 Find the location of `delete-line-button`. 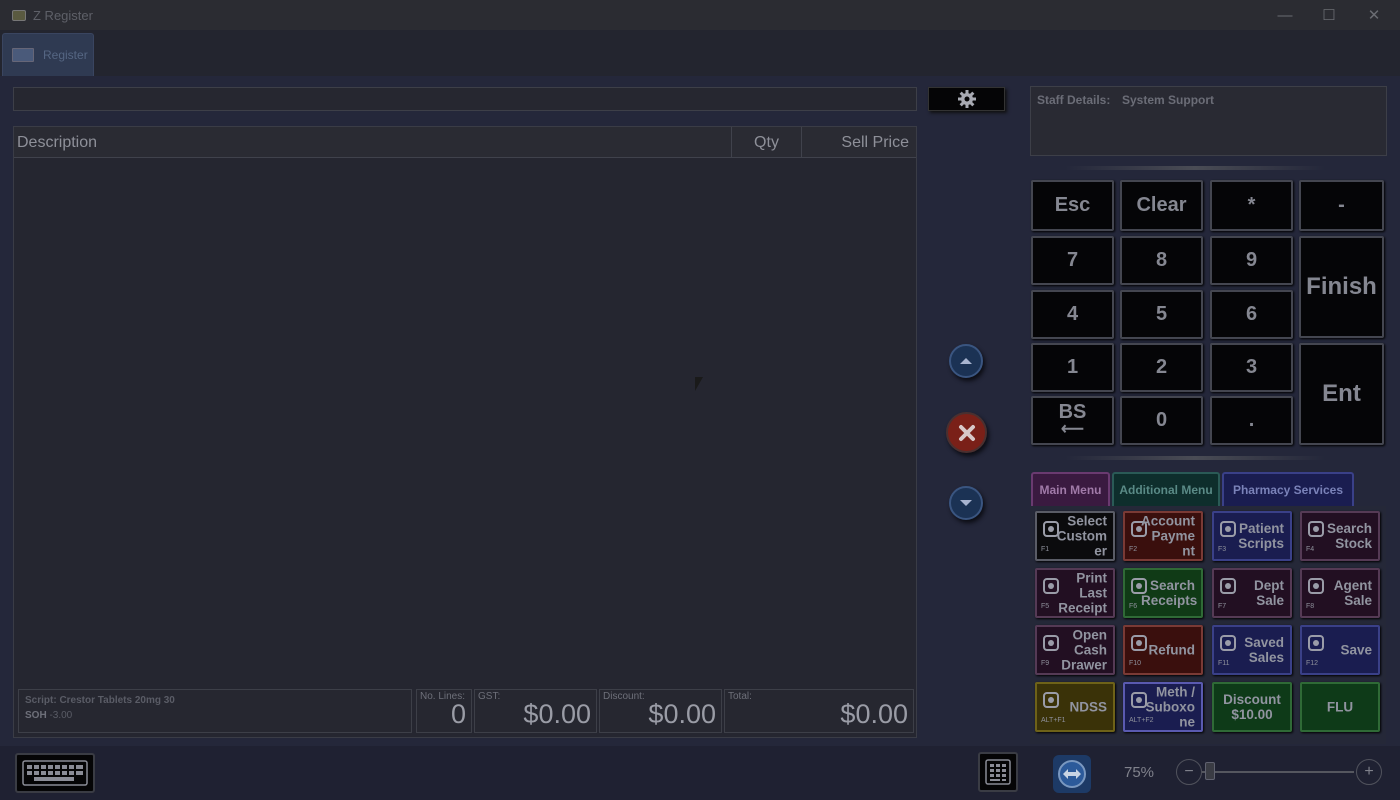

delete-line-button is located at coordinates (966, 432).